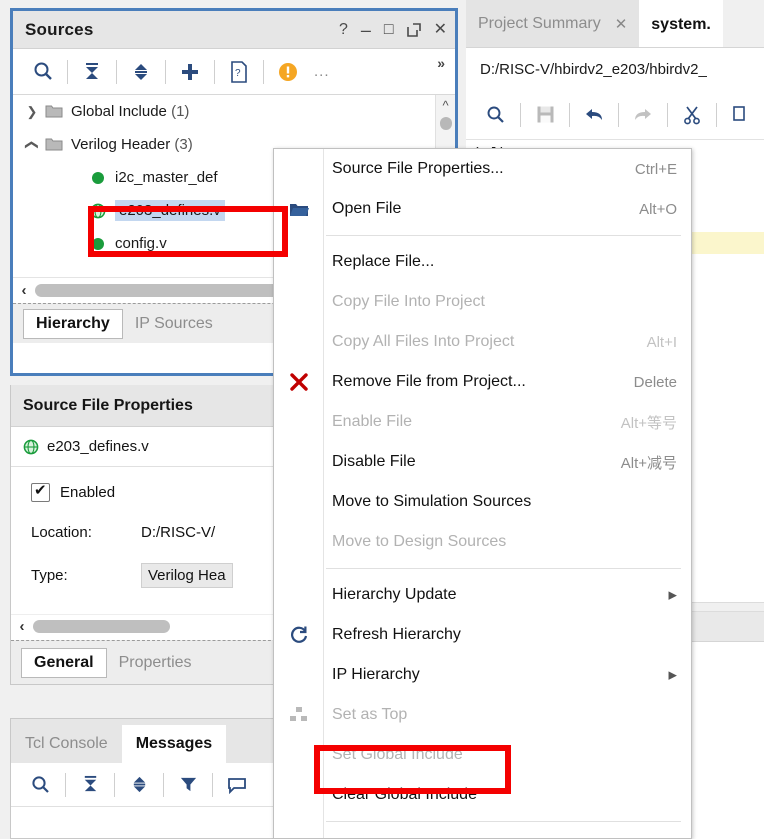 The image size is (764, 839). I want to click on tcl-console-panel: Tcl Console Messages, so click(148, 778).